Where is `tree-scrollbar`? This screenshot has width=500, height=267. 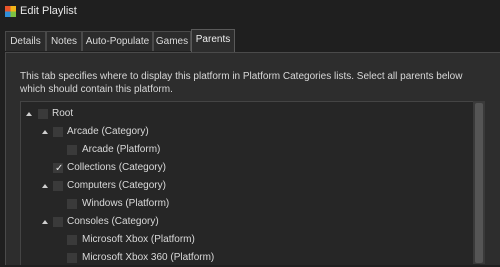 tree-scrollbar is located at coordinates (479, 182).